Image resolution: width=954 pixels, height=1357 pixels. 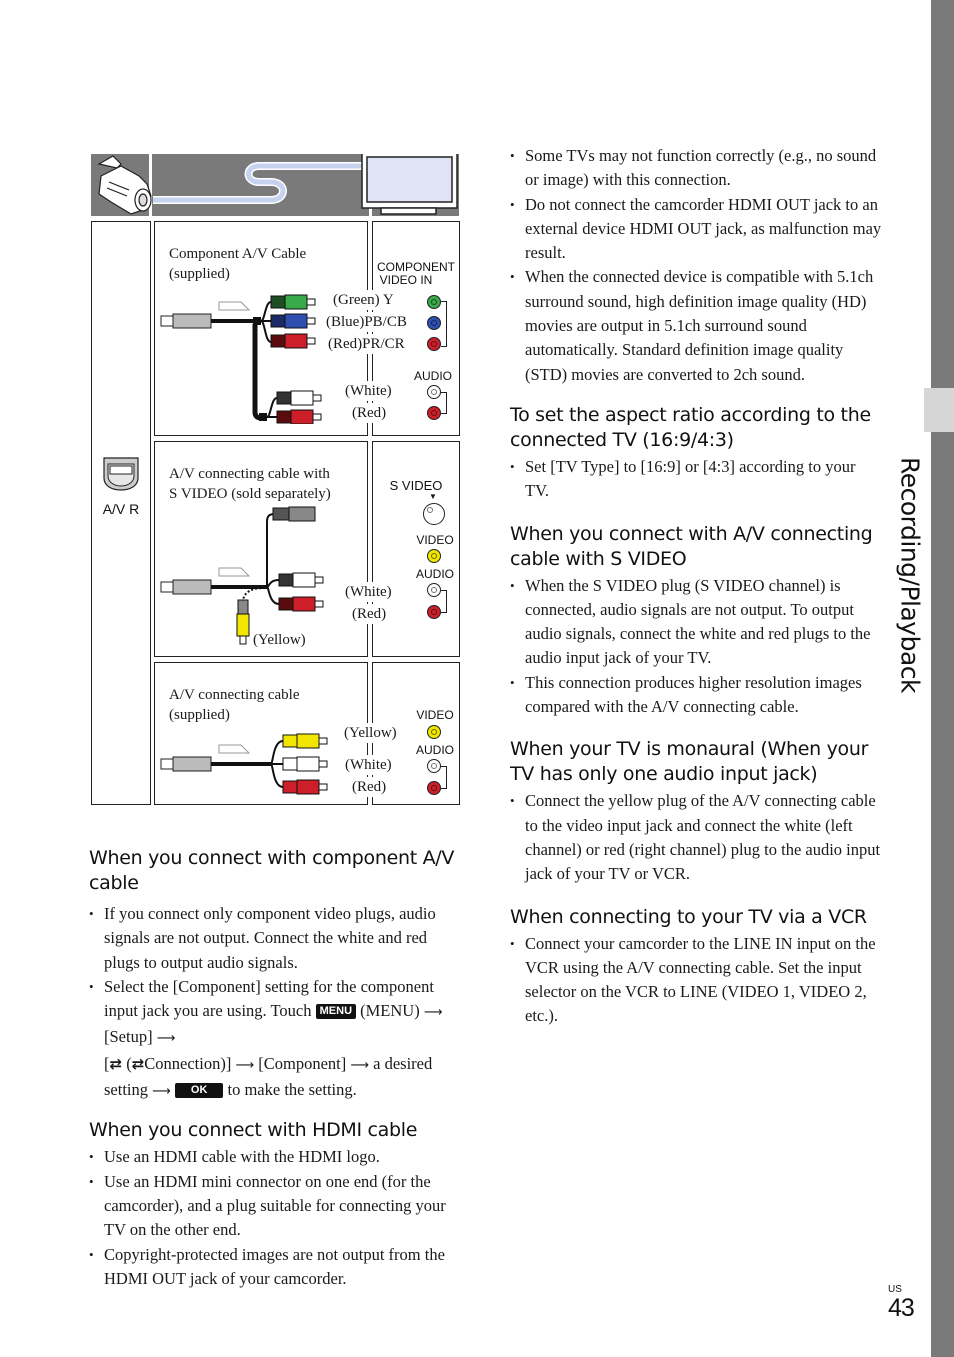 I want to click on blue-plug, so click(x=293, y=321).